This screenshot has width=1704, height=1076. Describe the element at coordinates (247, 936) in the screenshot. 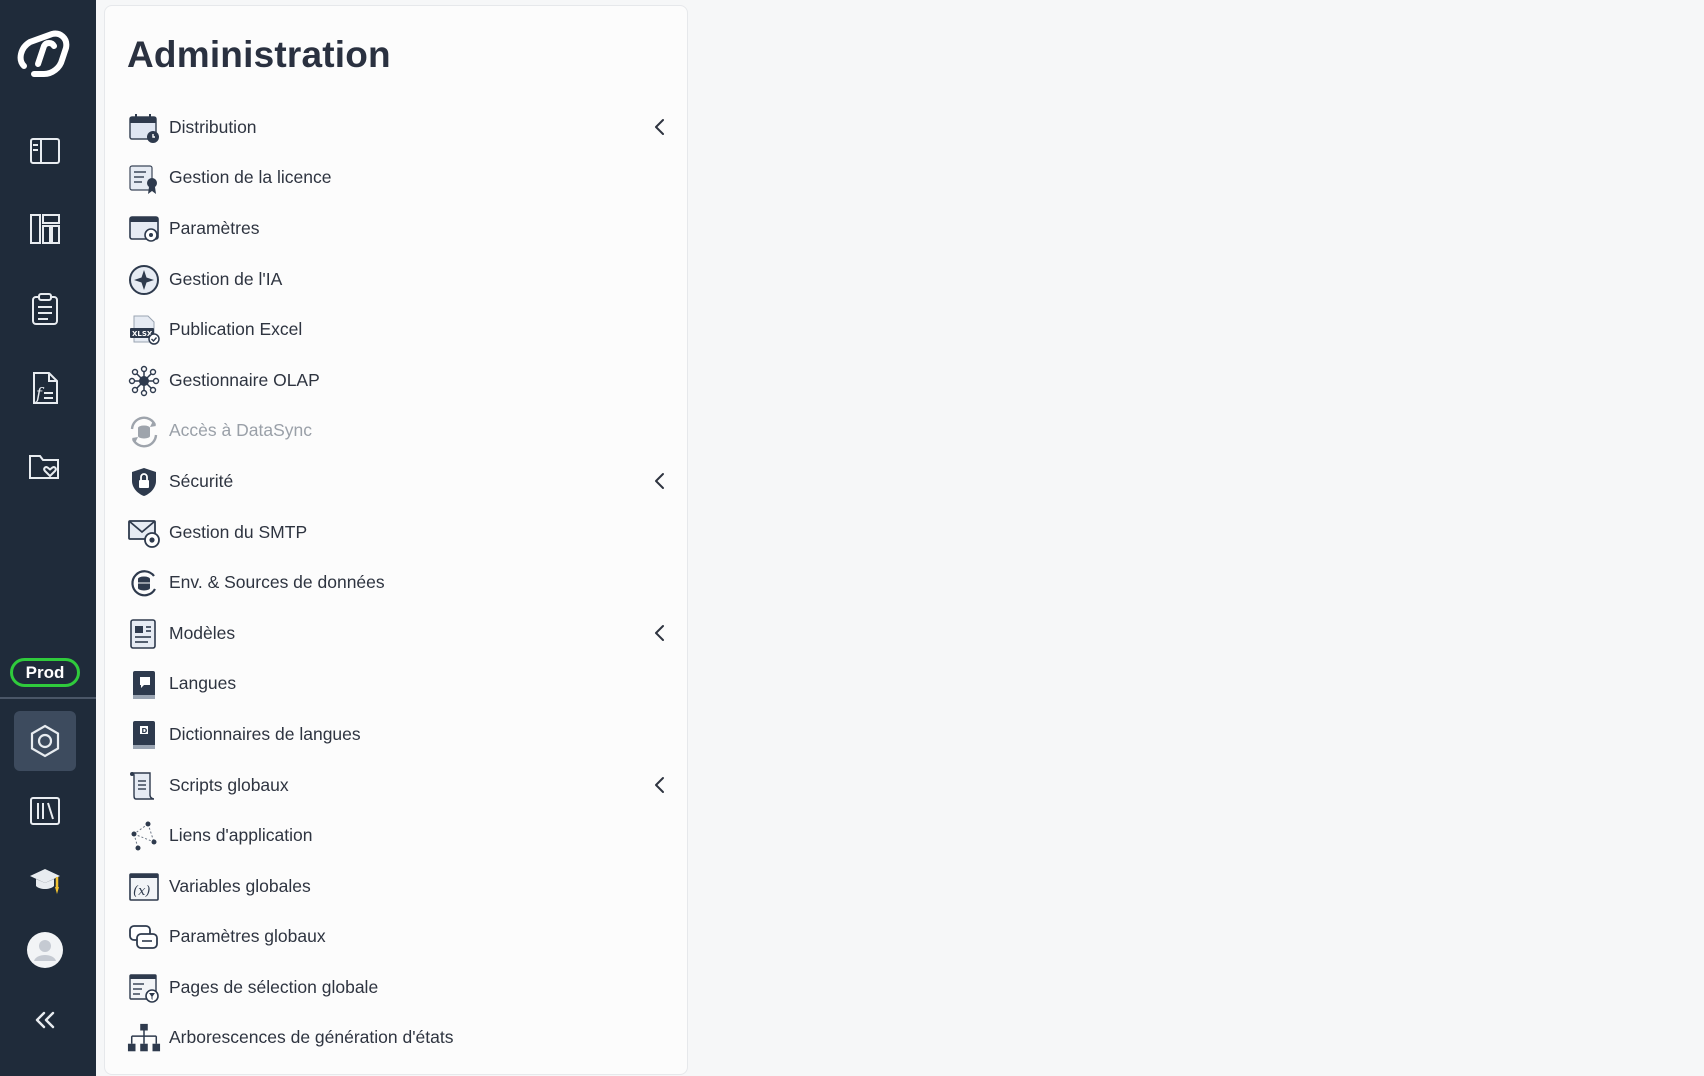

I see `menu-item-label: Paramètres globaux` at that location.